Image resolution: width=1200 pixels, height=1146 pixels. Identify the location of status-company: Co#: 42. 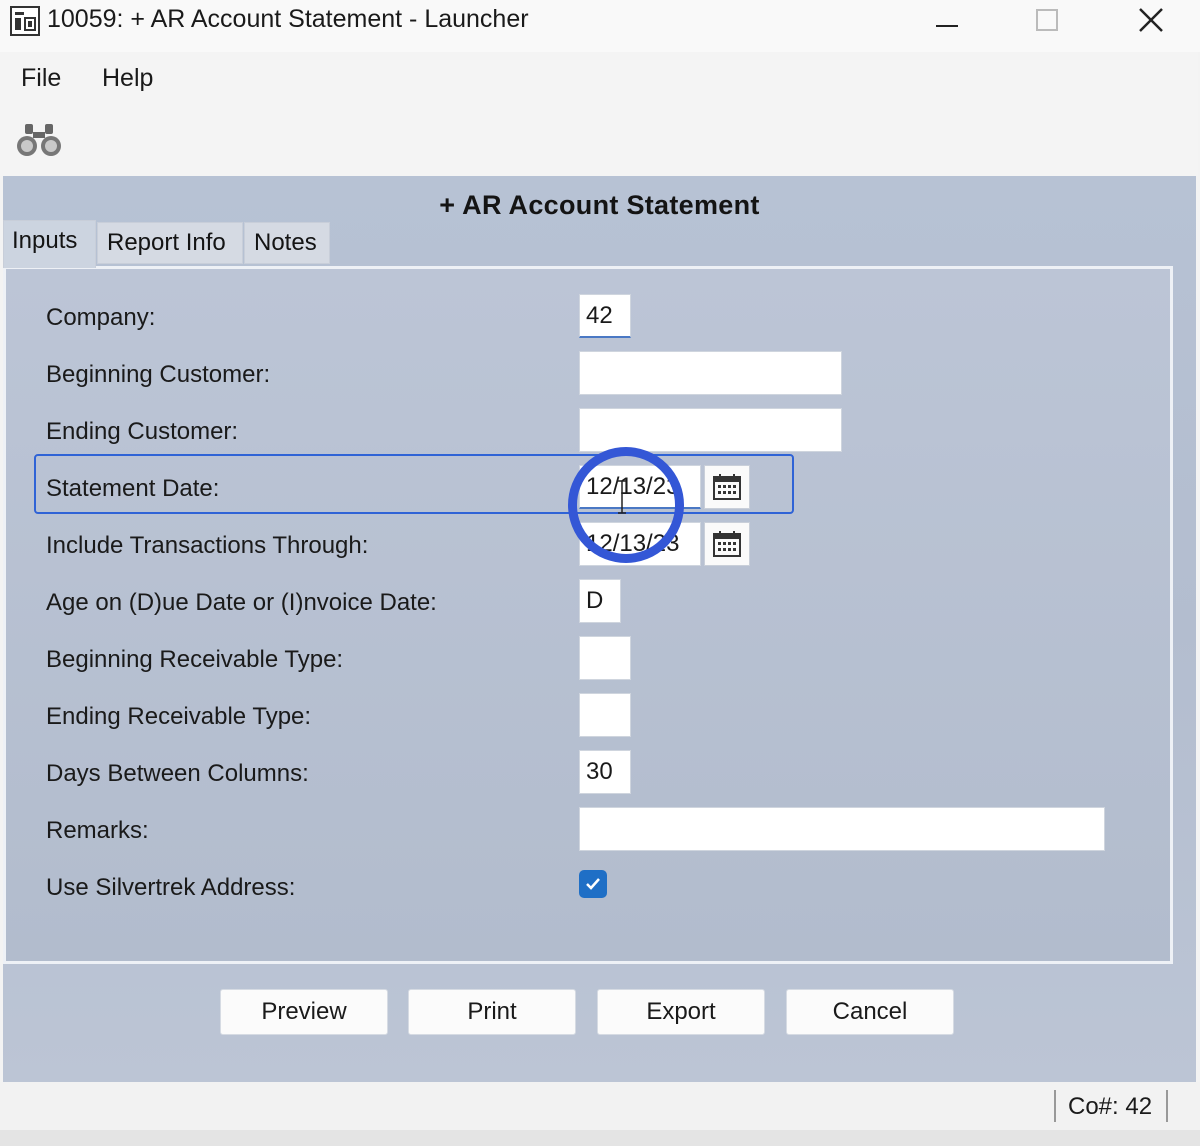
(1110, 1106).